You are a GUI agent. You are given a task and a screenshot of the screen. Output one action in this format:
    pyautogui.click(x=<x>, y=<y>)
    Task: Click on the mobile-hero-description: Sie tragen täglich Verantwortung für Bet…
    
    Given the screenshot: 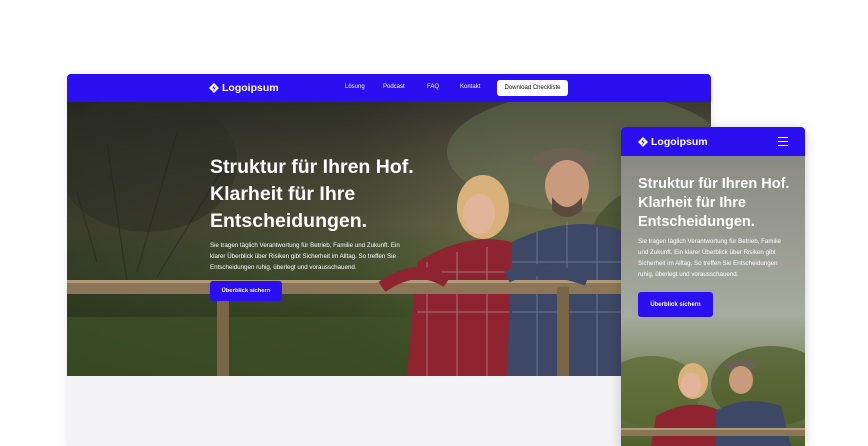 What is the action you would take?
    pyautogui.click(x=710, y=258)
    